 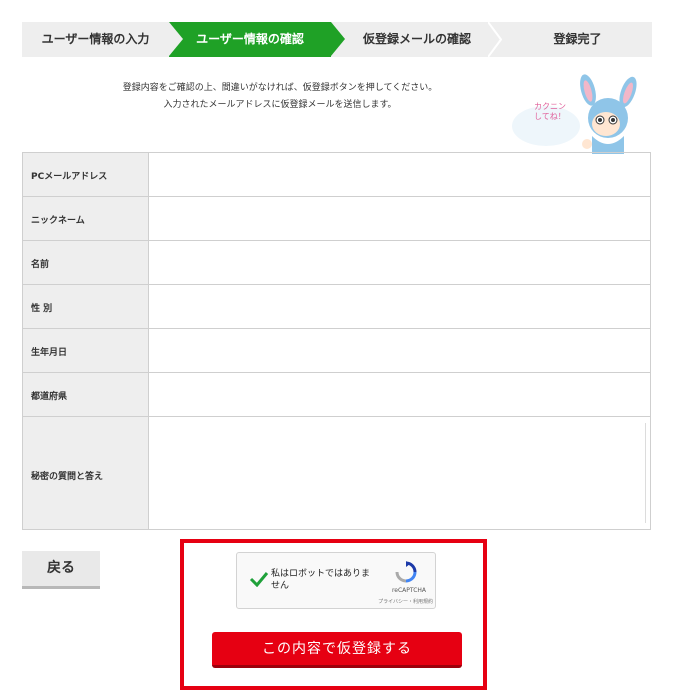 I want to click on table-row: 名前, so click(x=336, y=263).